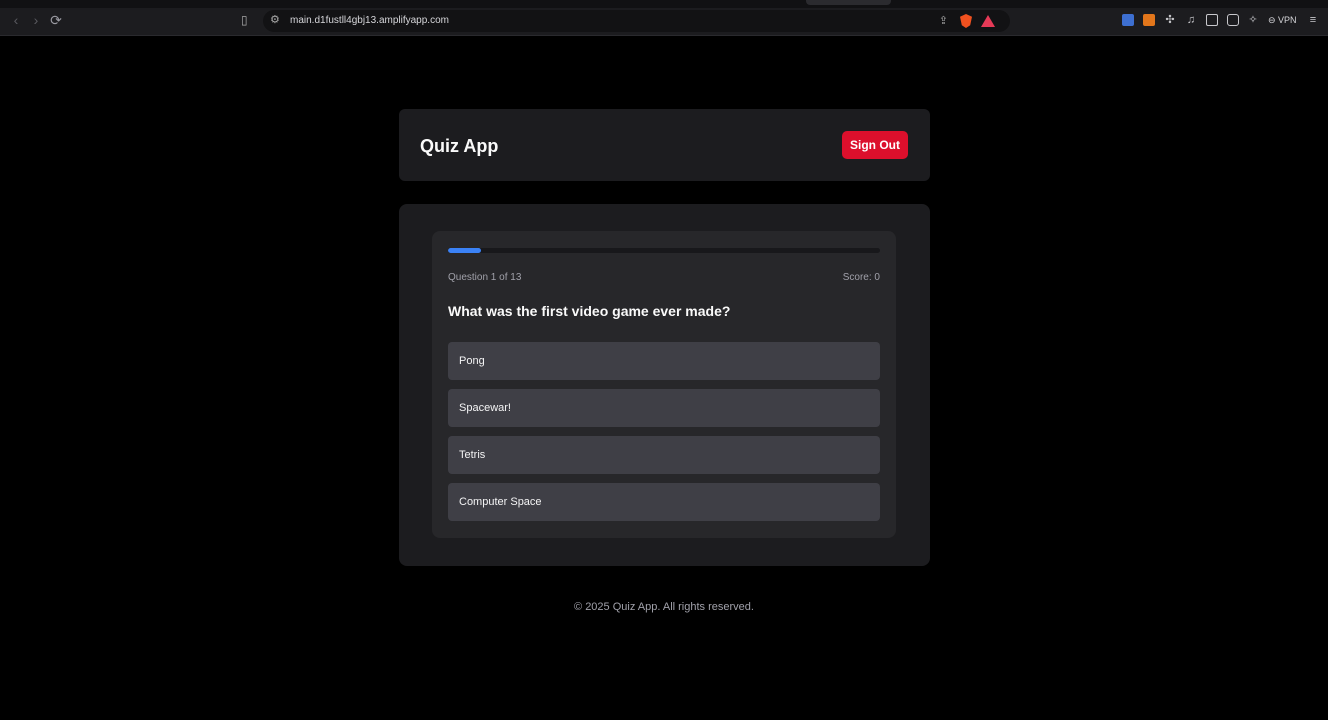  What do you see at coordinates (988, 21) in the screenshot?
I see `brave-rewards-icon` at bounding box center [988, 21].